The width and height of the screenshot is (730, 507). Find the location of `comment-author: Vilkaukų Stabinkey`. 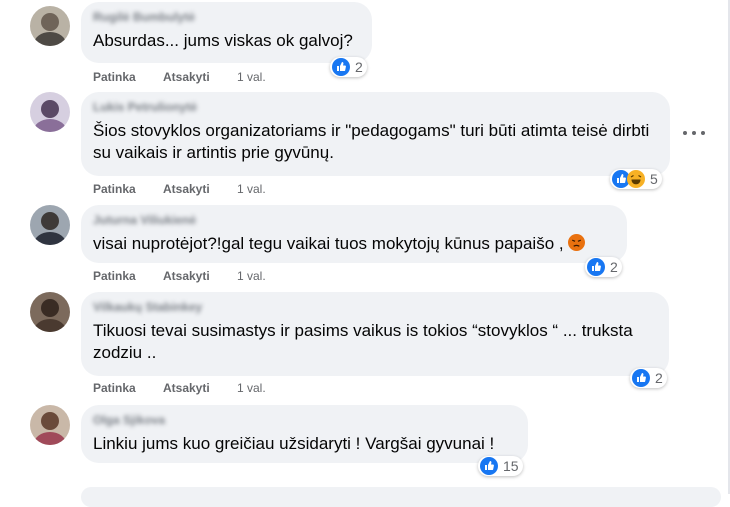

comment-author: Vilkaukų Stabinkey is located at coordinates (375, 307).